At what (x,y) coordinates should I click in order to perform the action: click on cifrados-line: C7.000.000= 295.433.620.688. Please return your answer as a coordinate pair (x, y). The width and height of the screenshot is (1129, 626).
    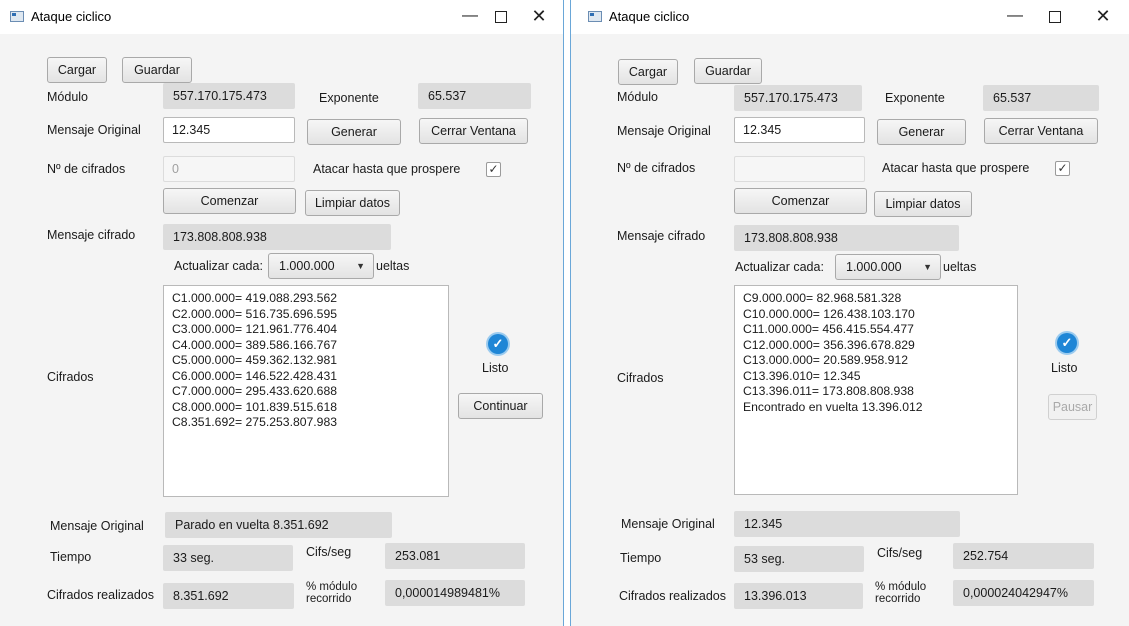
    Looking at the image, I should click on (255, 391).